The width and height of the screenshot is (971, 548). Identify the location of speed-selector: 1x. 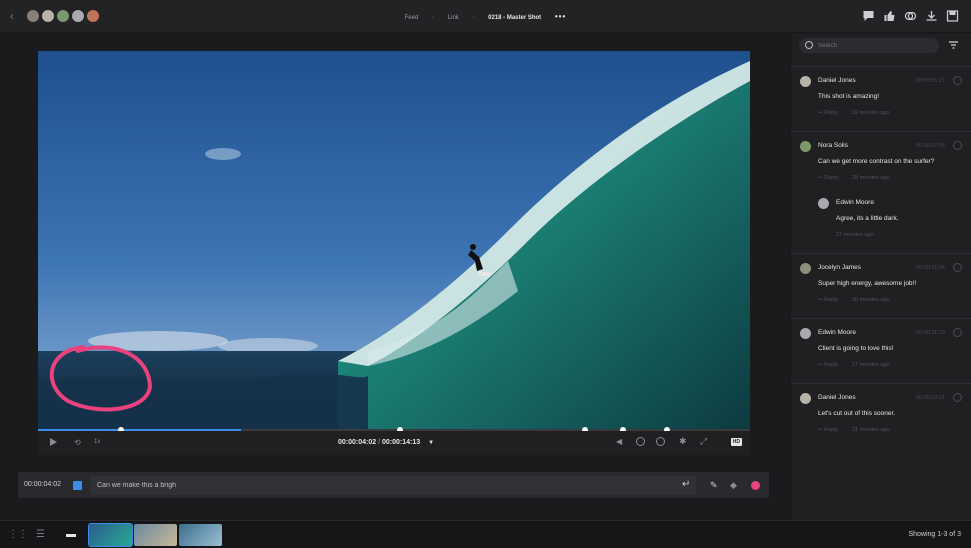
(97, 442).